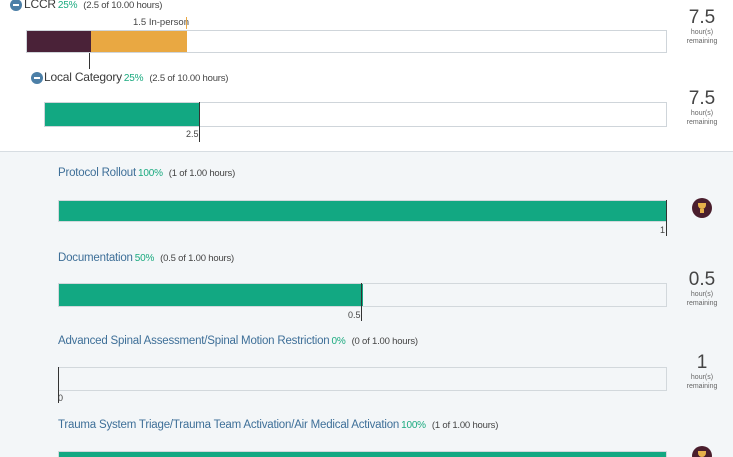 The image size is (733, 457). Describe the element at coordinates (702, 294) in the screenshot. I see `documentation-remaining-unit: hour(s)` at that location.